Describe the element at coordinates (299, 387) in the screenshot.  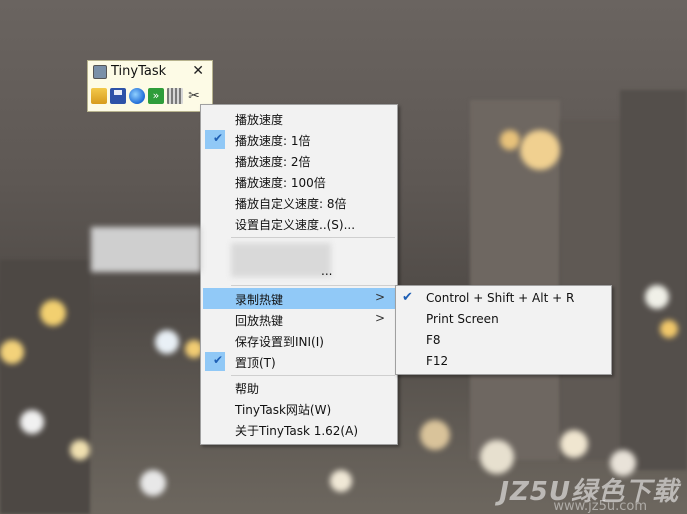
I see `menu-item-help: 帮助` at that location.